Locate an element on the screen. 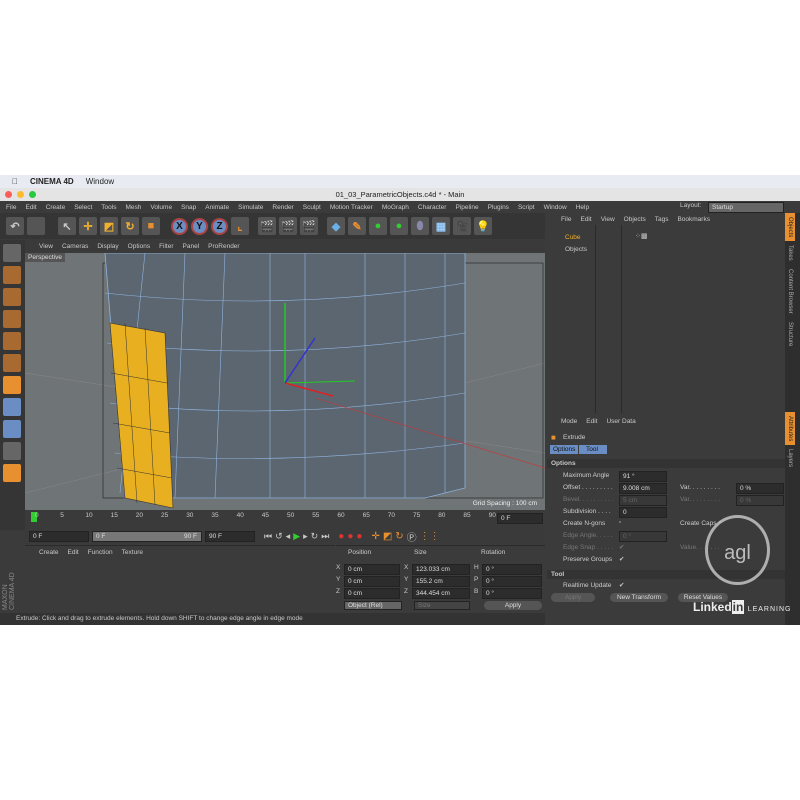 The image size is (800, 800). window-menu: Window is located at coordinates (100, 181).